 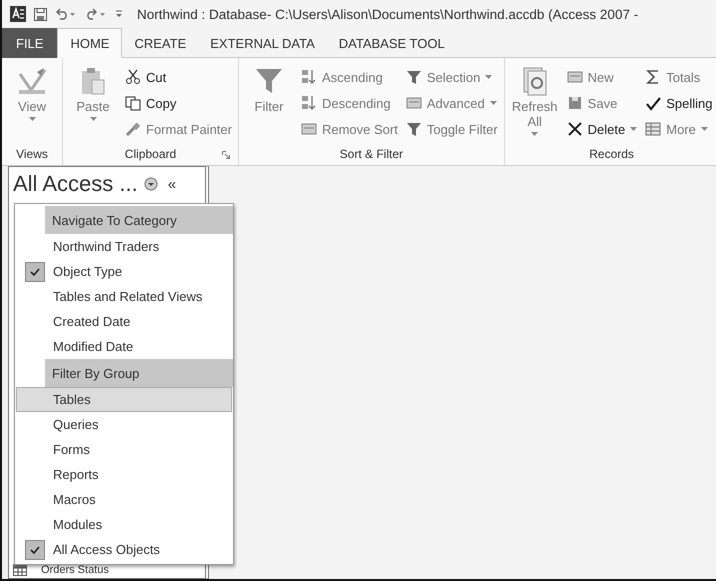 I want to click on dialog-launcher-icon, so click(x=226, y=155).